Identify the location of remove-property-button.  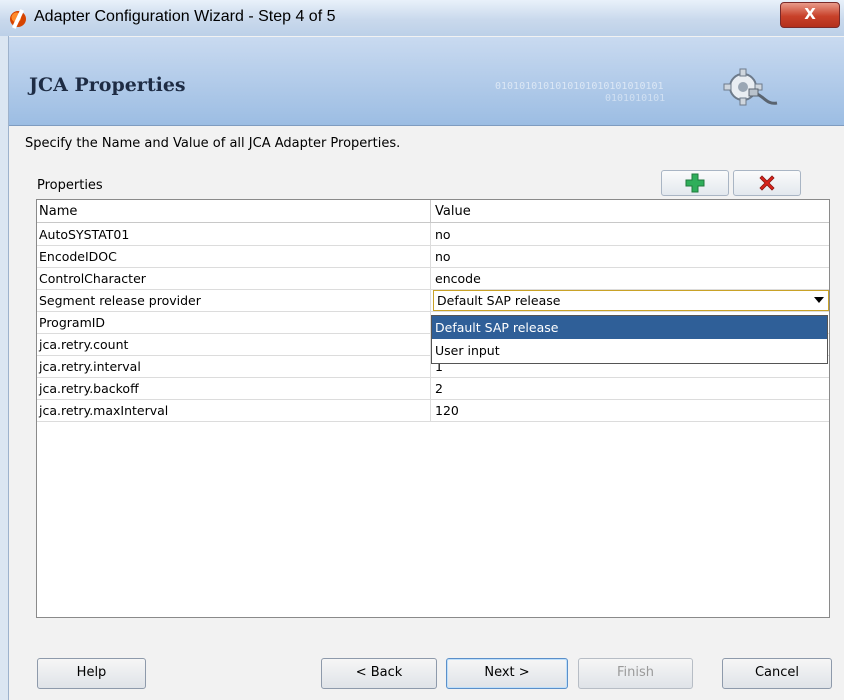
(767, 183).